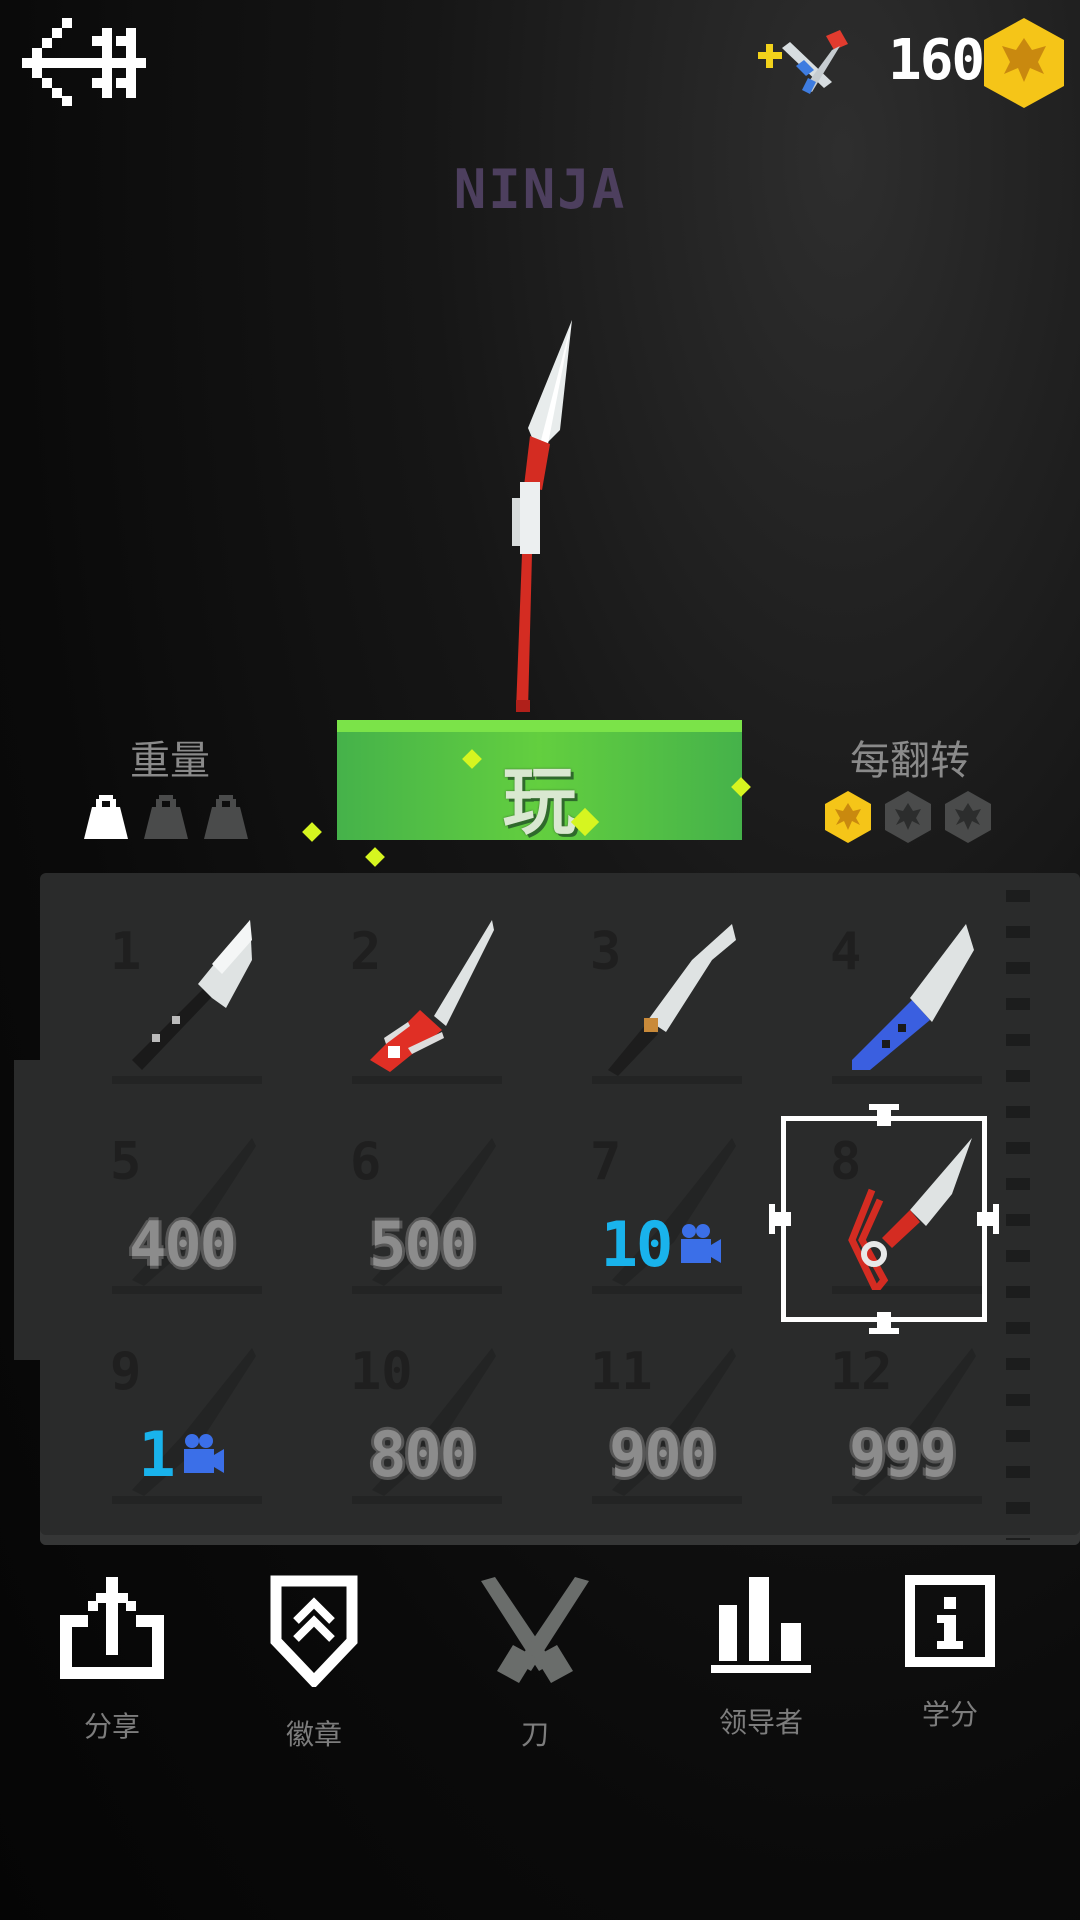 The height and width of the screenshot is (1920, 1080). I want to click on knife-slot-10: 10 800, so click(422, 1405).